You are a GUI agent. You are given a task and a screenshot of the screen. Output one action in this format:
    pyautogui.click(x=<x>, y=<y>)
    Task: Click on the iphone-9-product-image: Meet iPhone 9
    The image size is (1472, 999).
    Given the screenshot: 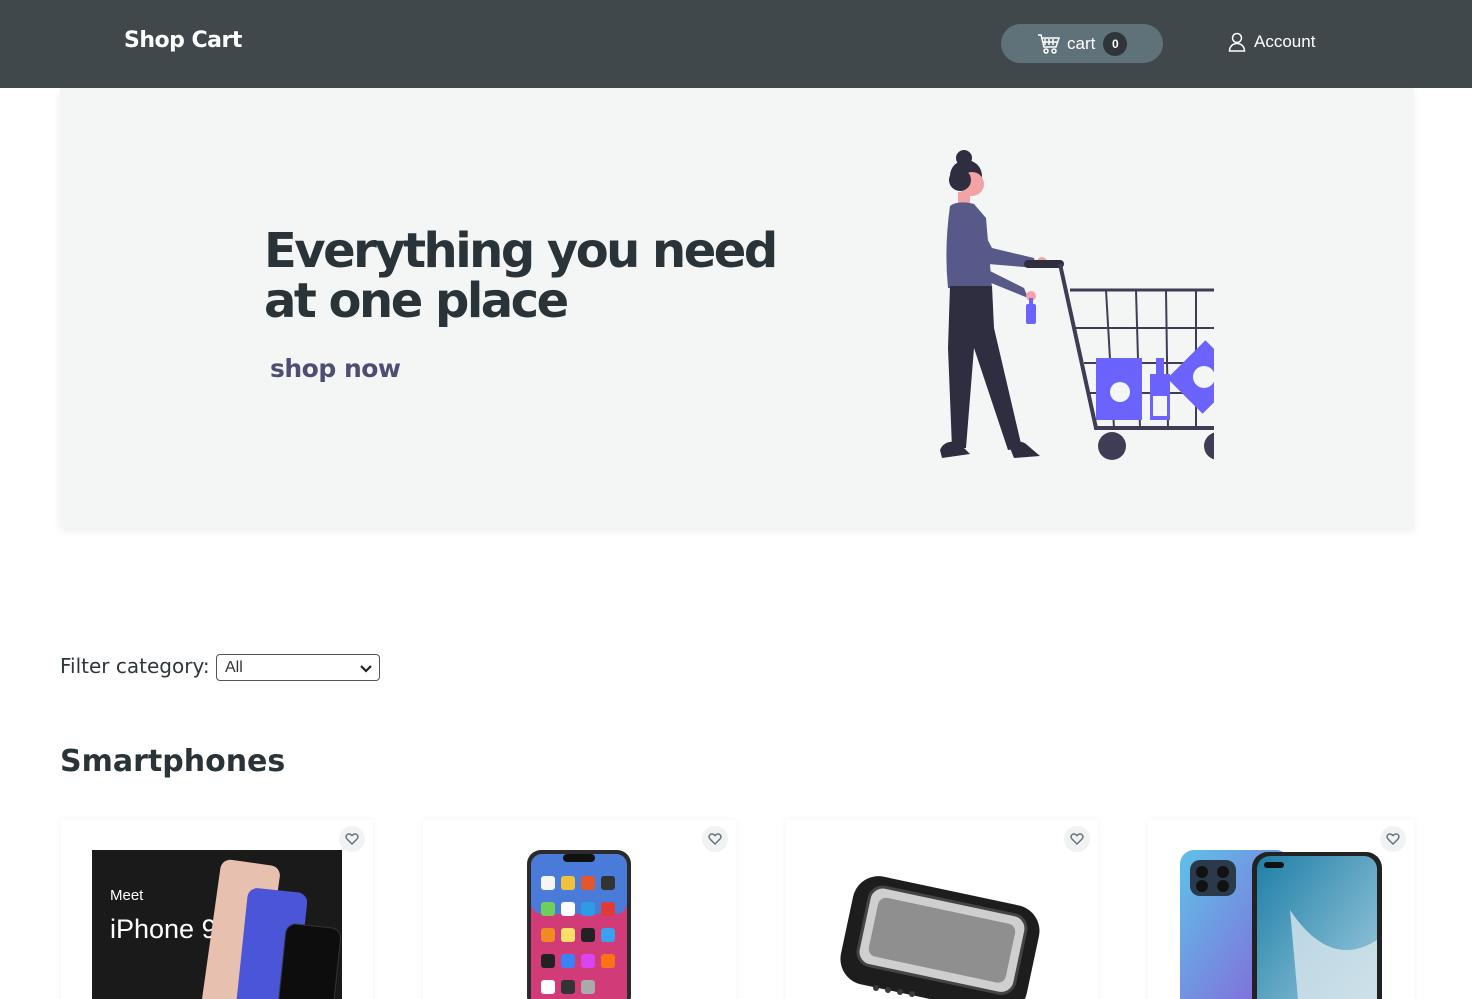 What is the action you would take?
    pyautogui.click(x=217, y=924)
    